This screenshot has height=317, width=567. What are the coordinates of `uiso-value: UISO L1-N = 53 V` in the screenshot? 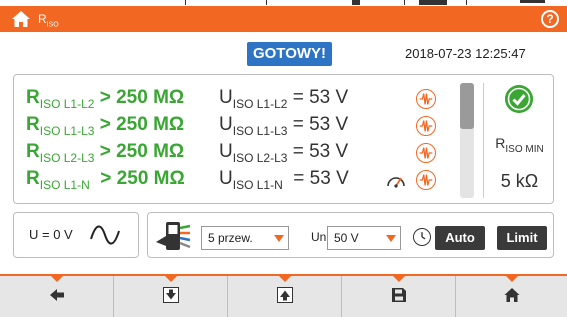 It's located at (284, 180).